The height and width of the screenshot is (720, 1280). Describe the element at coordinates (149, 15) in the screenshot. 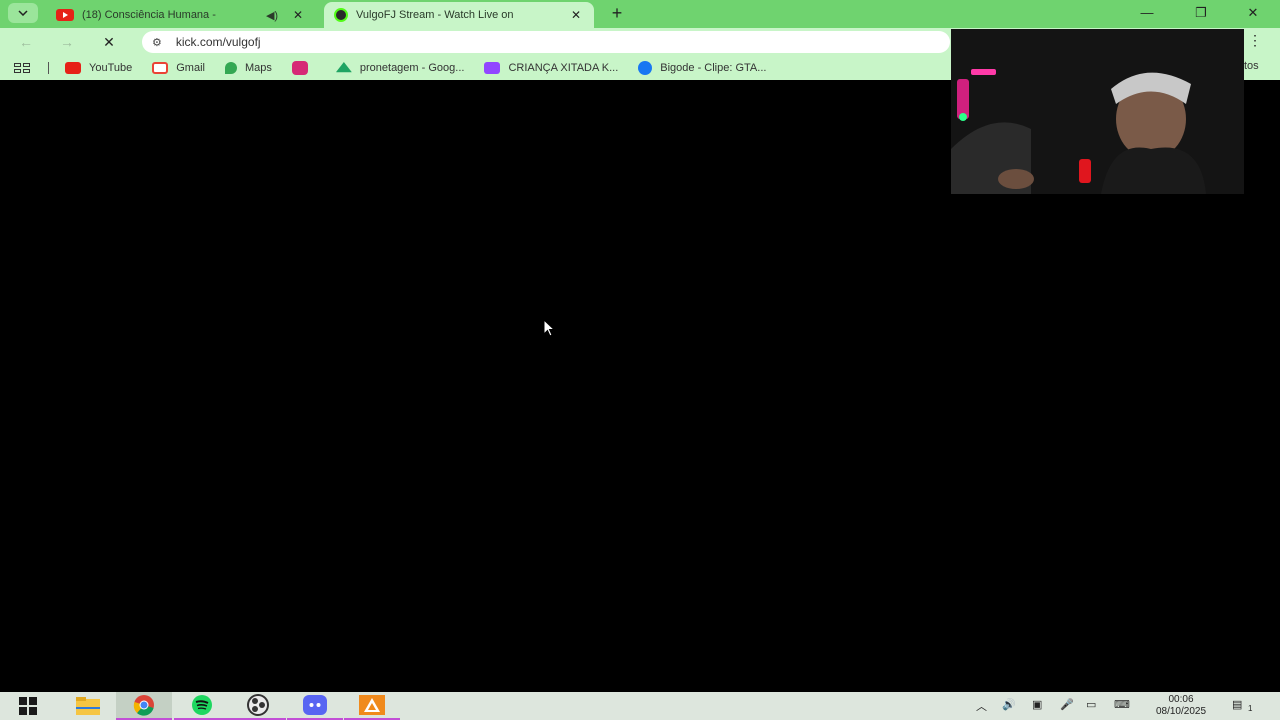

I see `tab-title: (18) Consciência Humana -` at that location.